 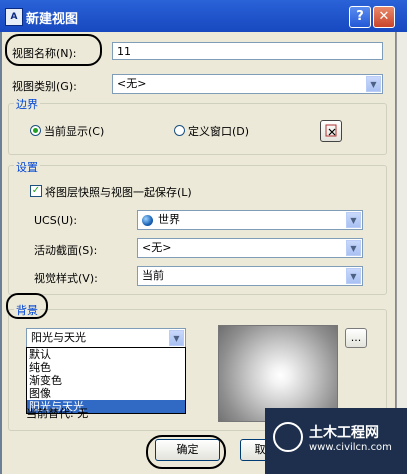 I want to click on background-selected-value: 阳光与天光, so click(x=58, y=337).